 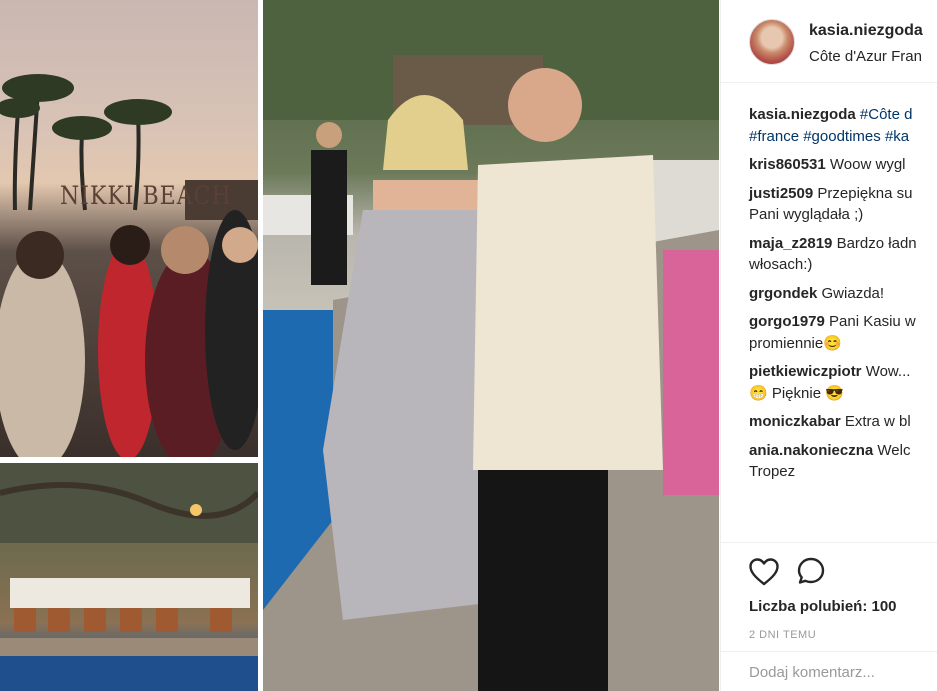 What do you see at coordinates (790, 243) in the screenshot?
I see `comment-username: maja_z2819` at bounding box center [790, 243].